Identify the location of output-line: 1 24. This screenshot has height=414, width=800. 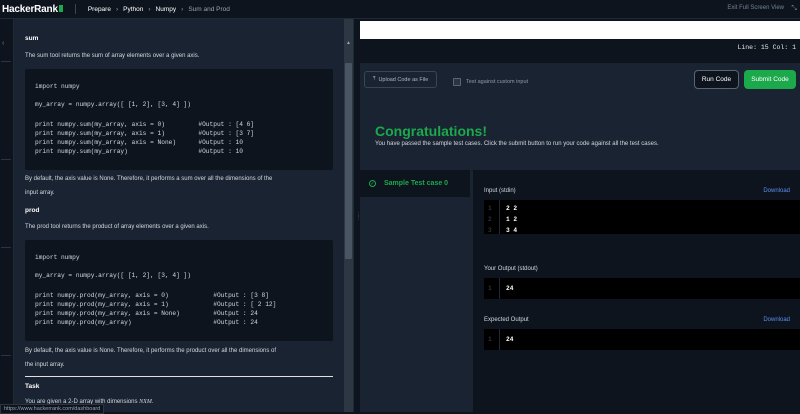
(642, 291).